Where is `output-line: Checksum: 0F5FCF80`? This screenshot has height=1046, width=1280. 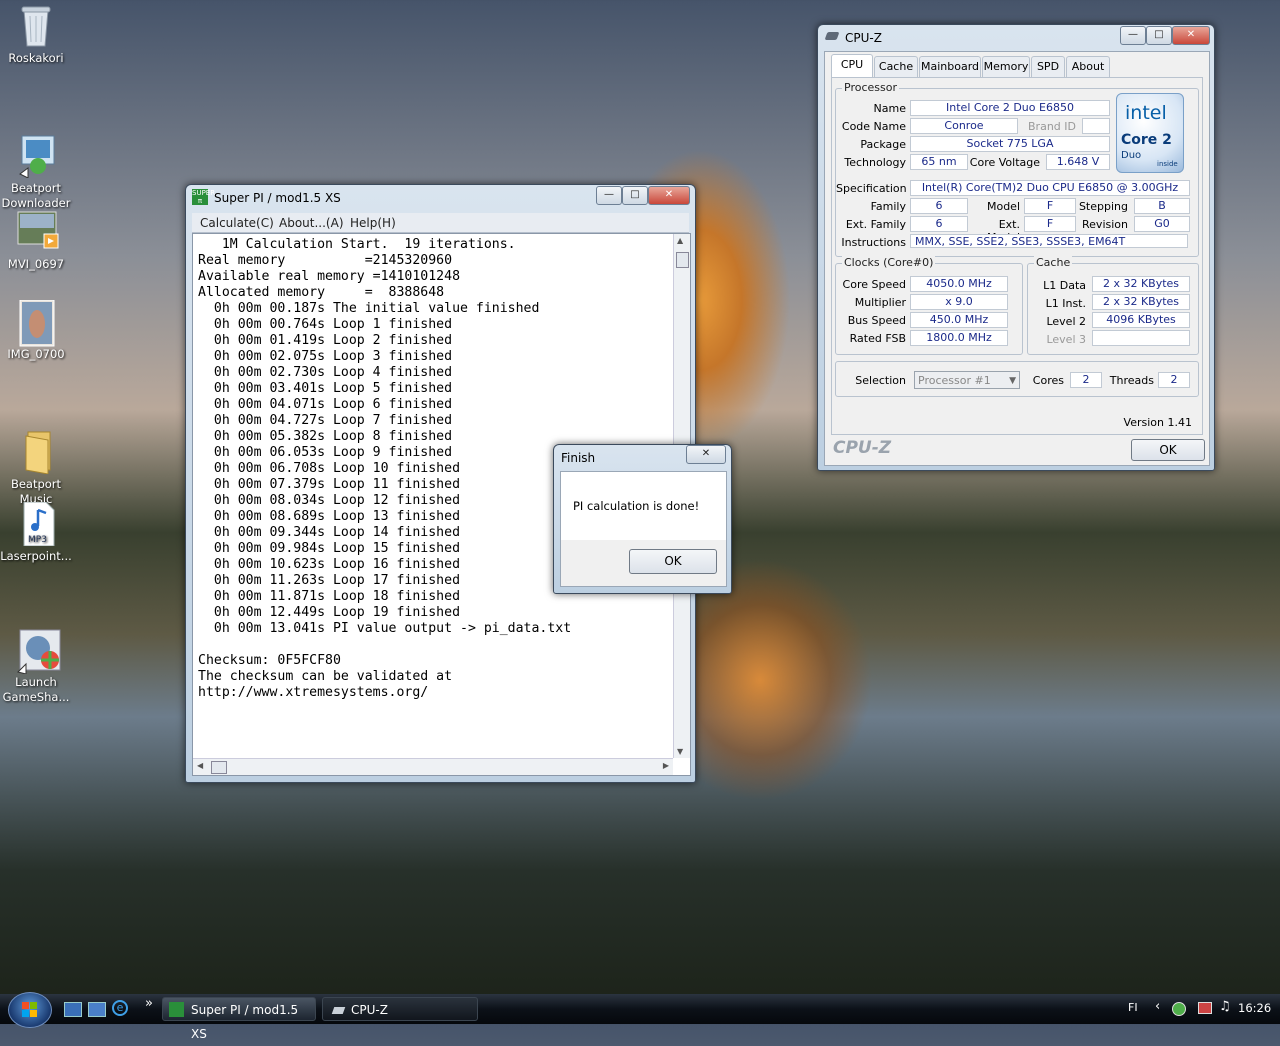 output-line: Checksum: 0F5FCF80 is located at coordinates (269, 660).